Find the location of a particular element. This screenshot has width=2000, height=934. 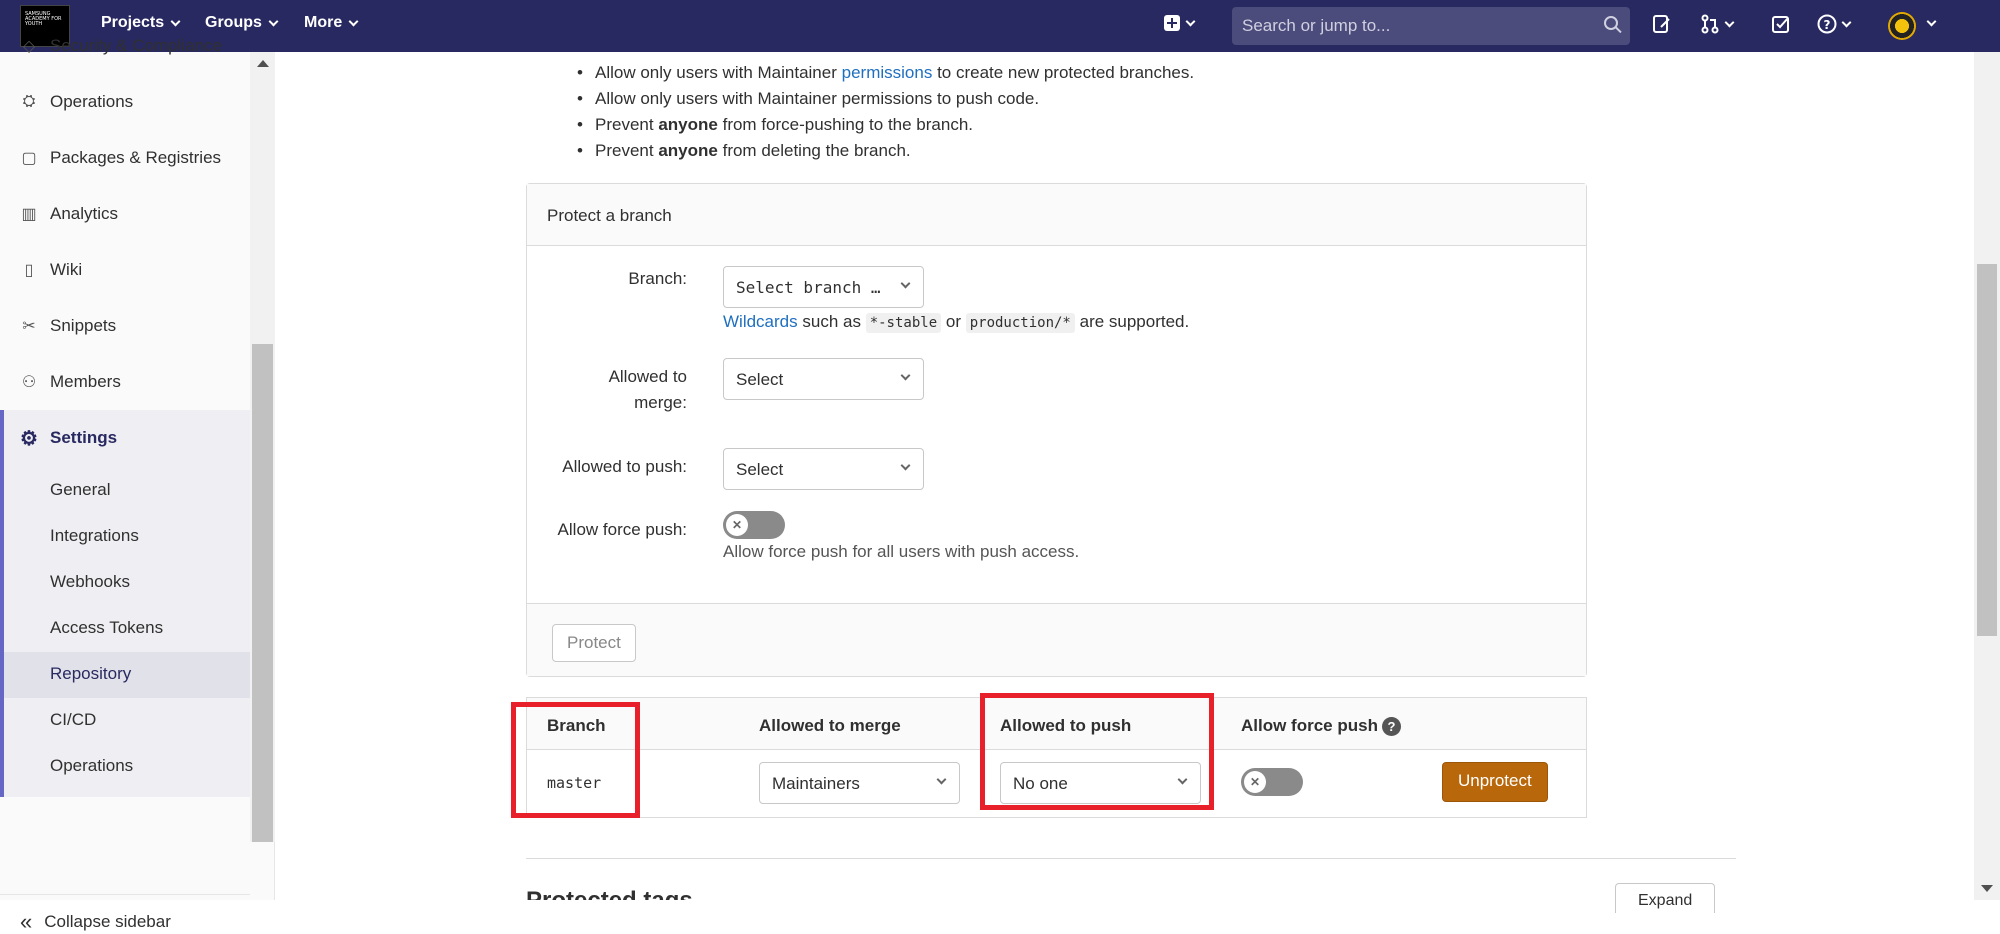

sidebar-item-wiki: ▯ Wiki is located at coordinates (51, 270).